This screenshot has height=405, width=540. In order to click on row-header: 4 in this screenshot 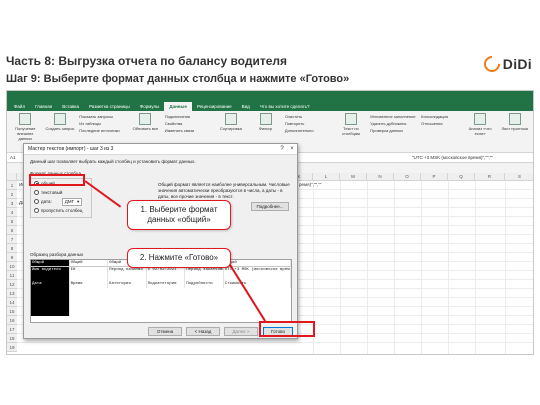, I will do `click(12, 212)`.